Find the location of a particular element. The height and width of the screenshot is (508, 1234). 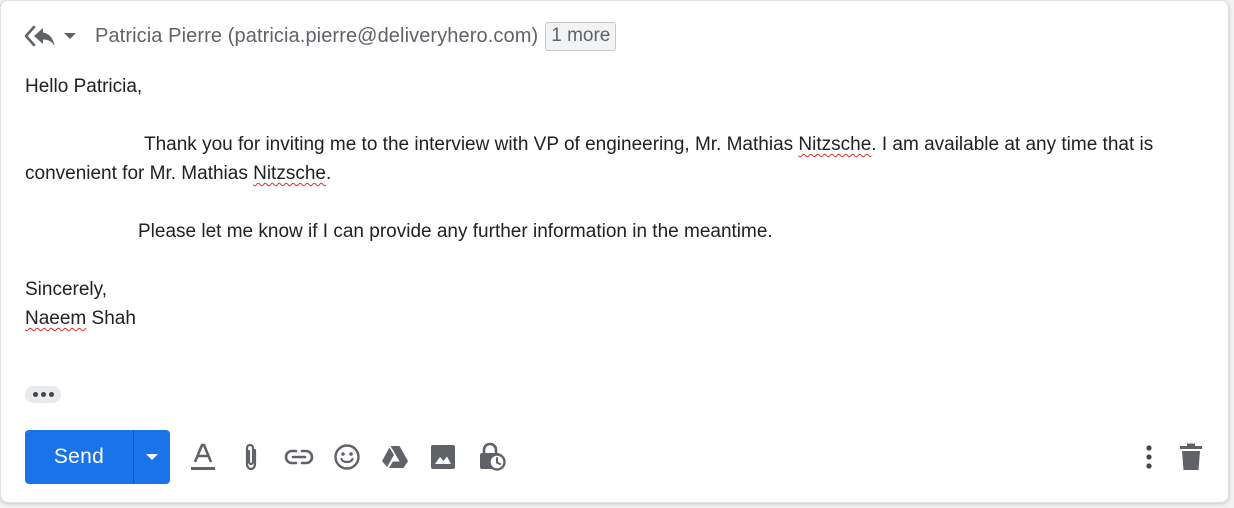

formatting-icon is located at coordinates (203, 457).